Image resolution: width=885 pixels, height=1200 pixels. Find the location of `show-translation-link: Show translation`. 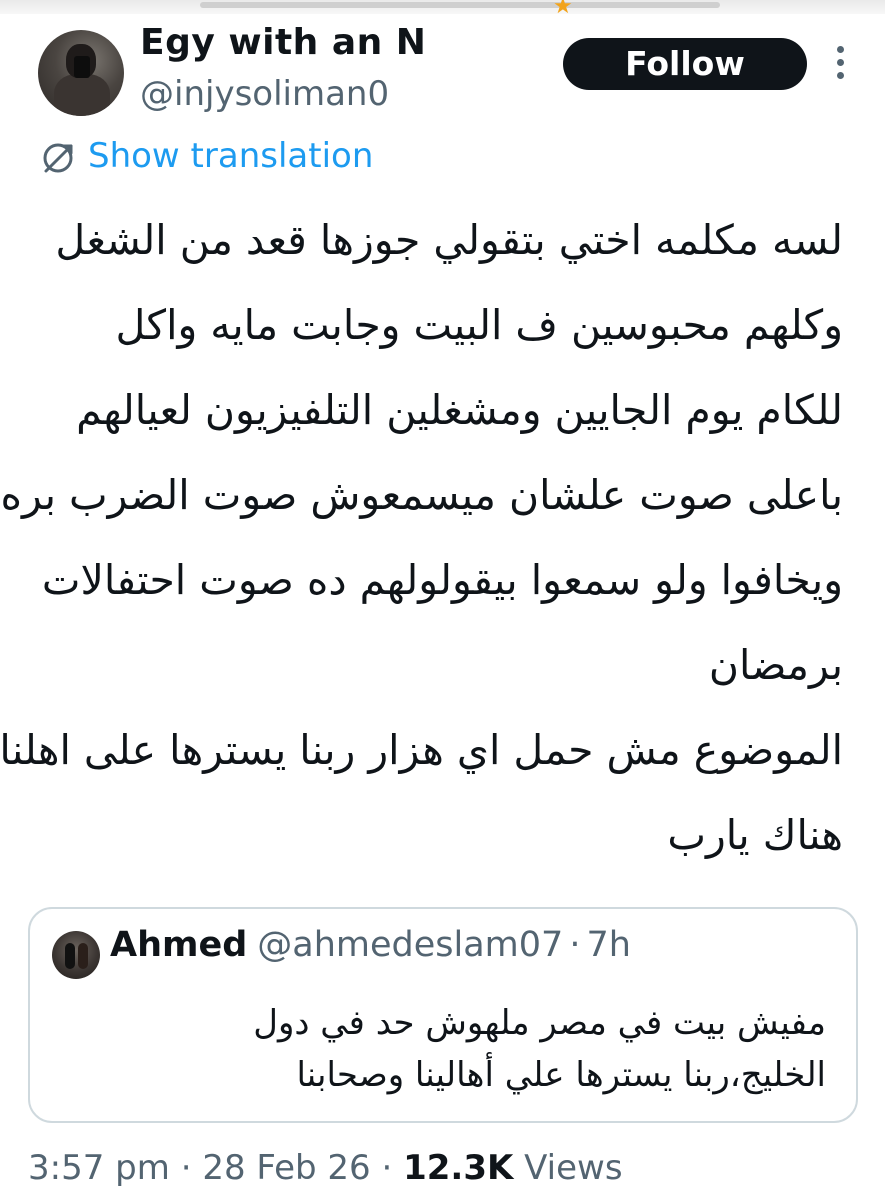

show-translation-link: Show translation is located at coordinates (230, 156).